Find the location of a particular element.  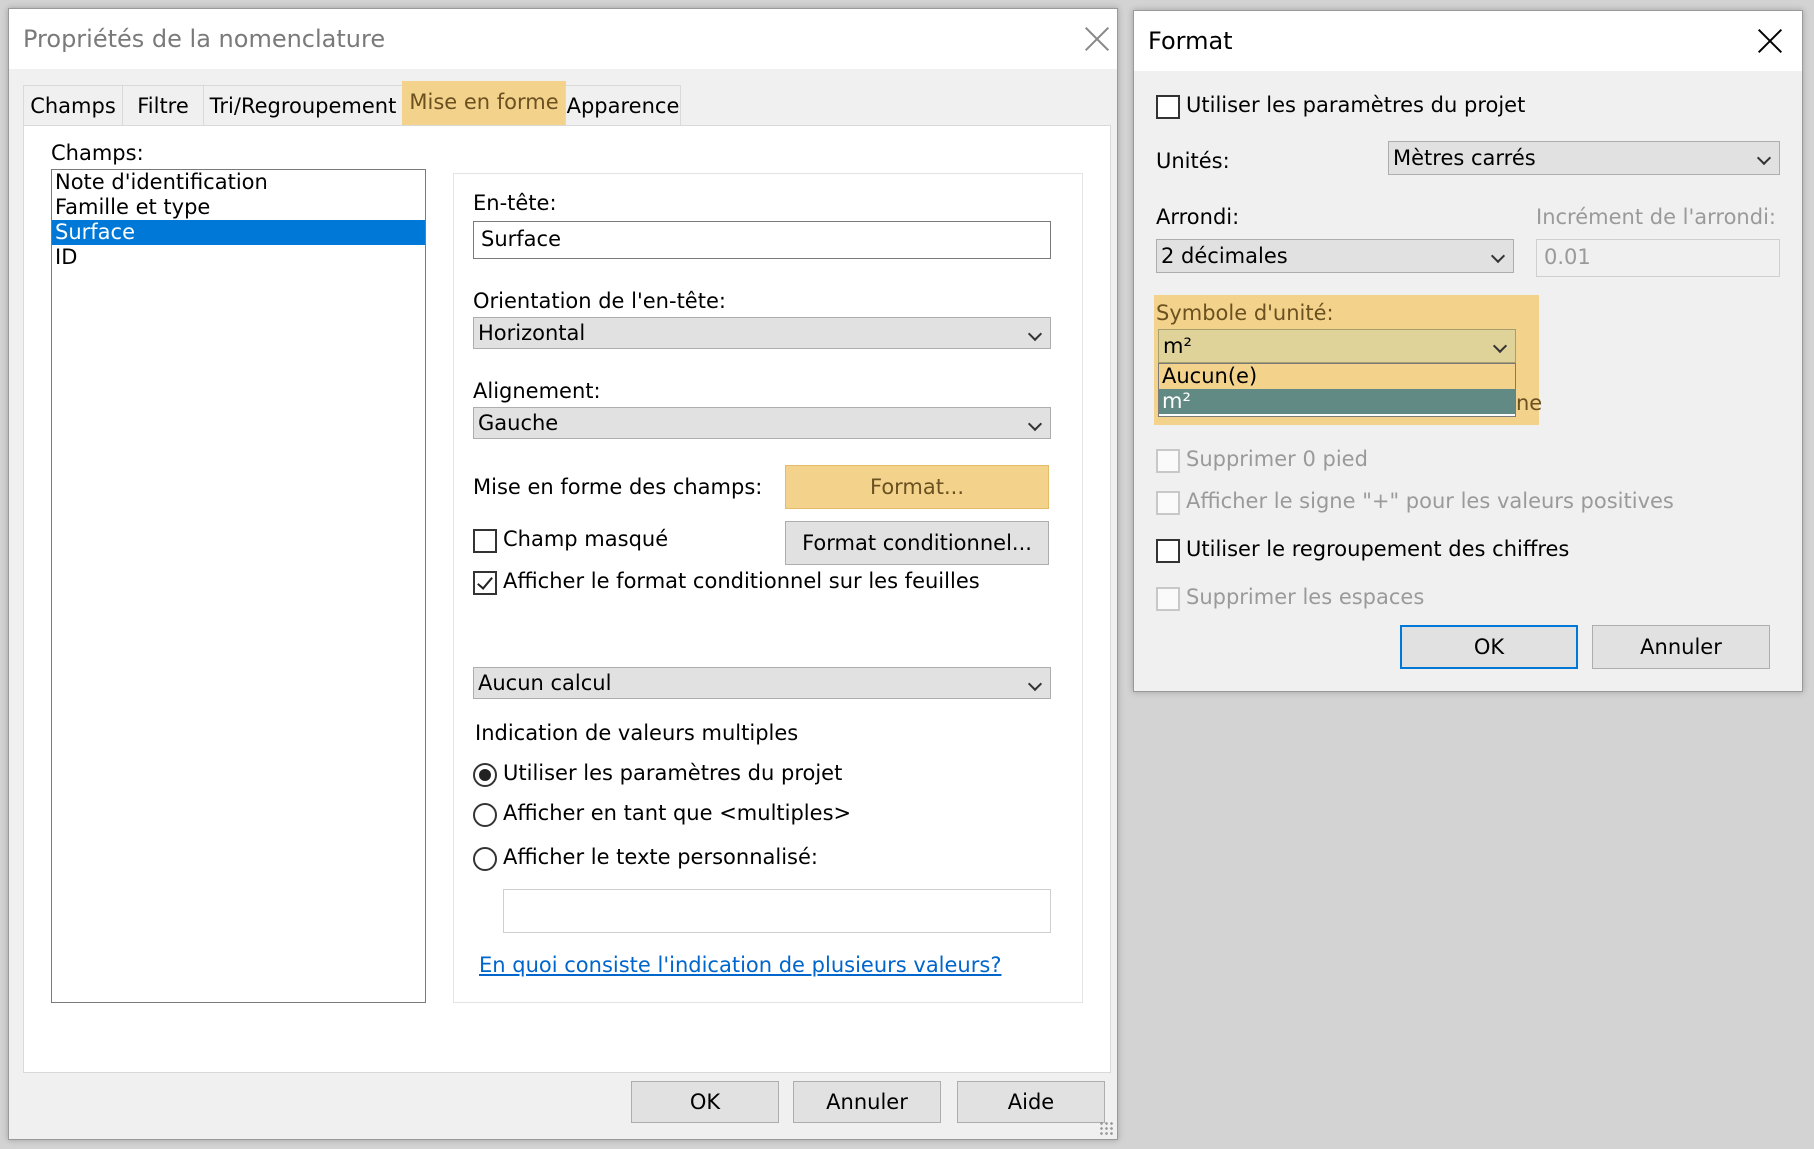

ok-button: OK is located at coordinates (705, 1102).